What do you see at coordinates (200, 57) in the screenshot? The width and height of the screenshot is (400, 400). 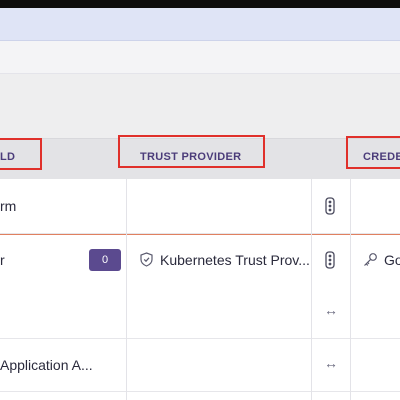 I see `toolbar-area` at bounding box center [200, 57].